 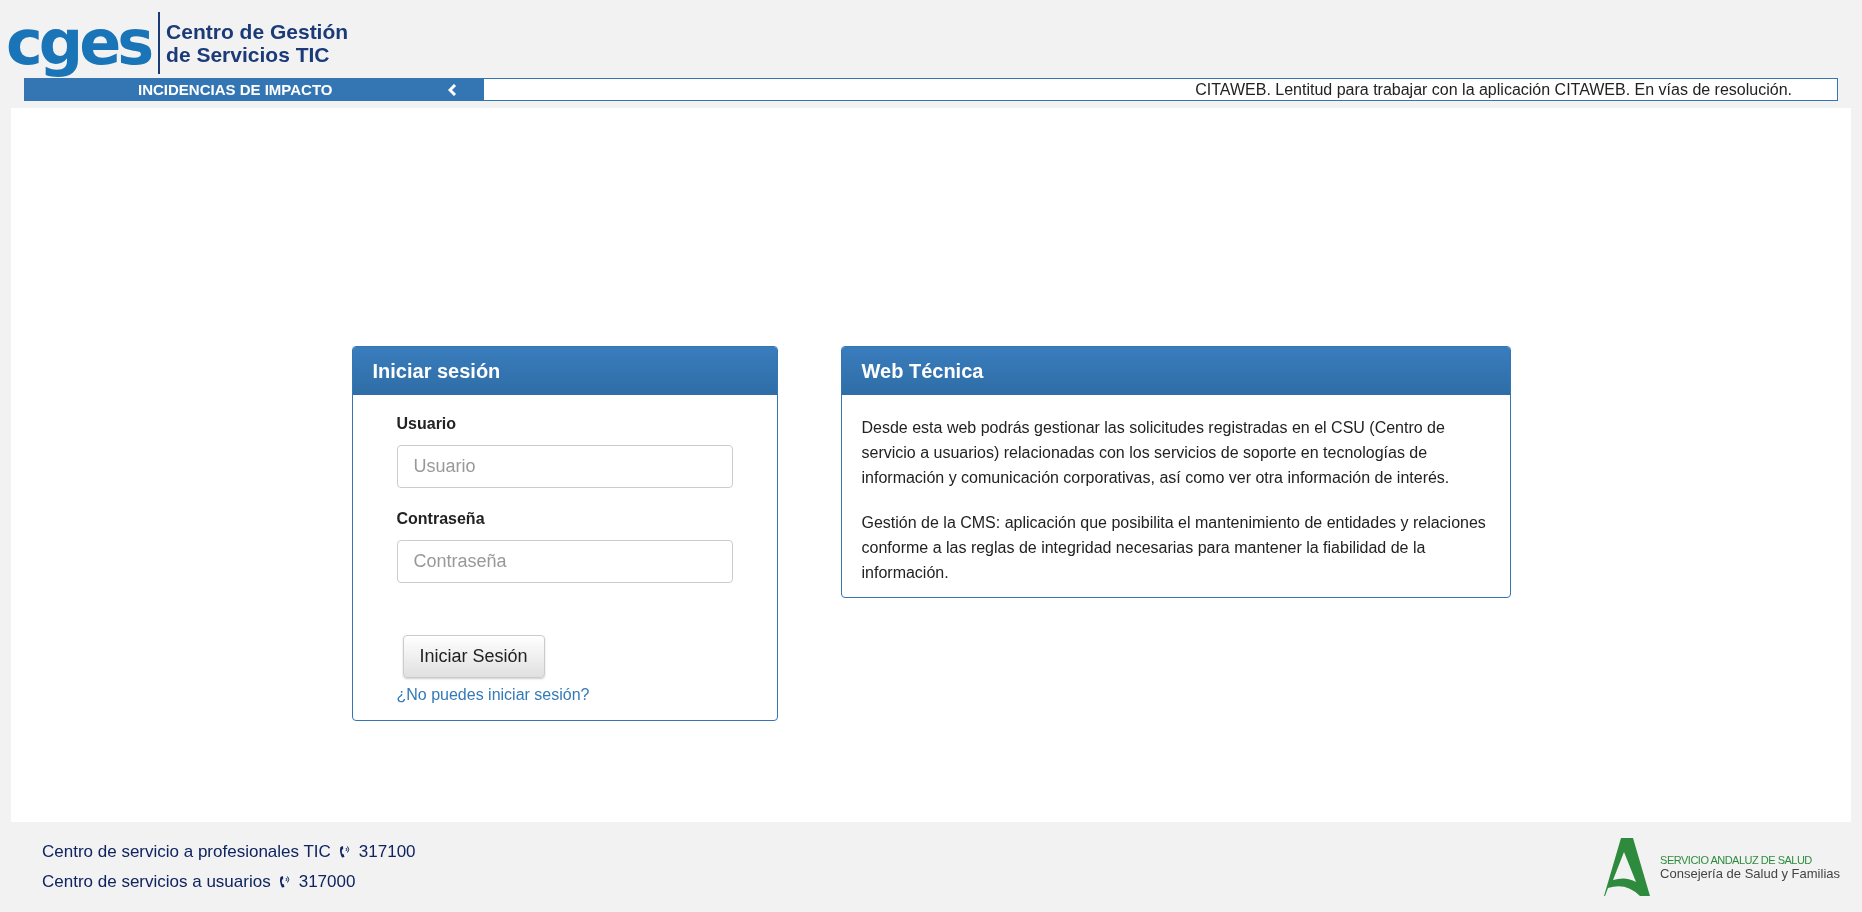 What do you see at coordinates (248, 54) in the screenshot?
I see `logo-title: de Servicios TIC` at bounding box center [248, 54].